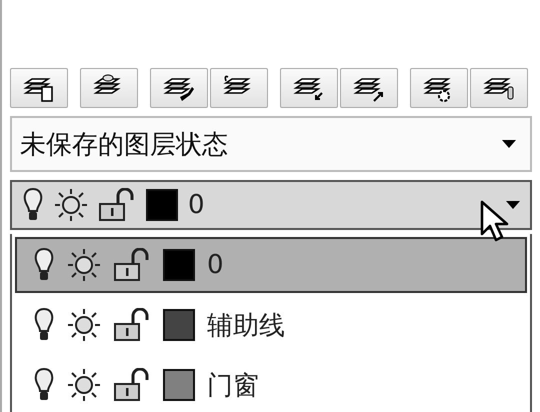  I want to click on layer-dropdown: 0, so click(271, 205).